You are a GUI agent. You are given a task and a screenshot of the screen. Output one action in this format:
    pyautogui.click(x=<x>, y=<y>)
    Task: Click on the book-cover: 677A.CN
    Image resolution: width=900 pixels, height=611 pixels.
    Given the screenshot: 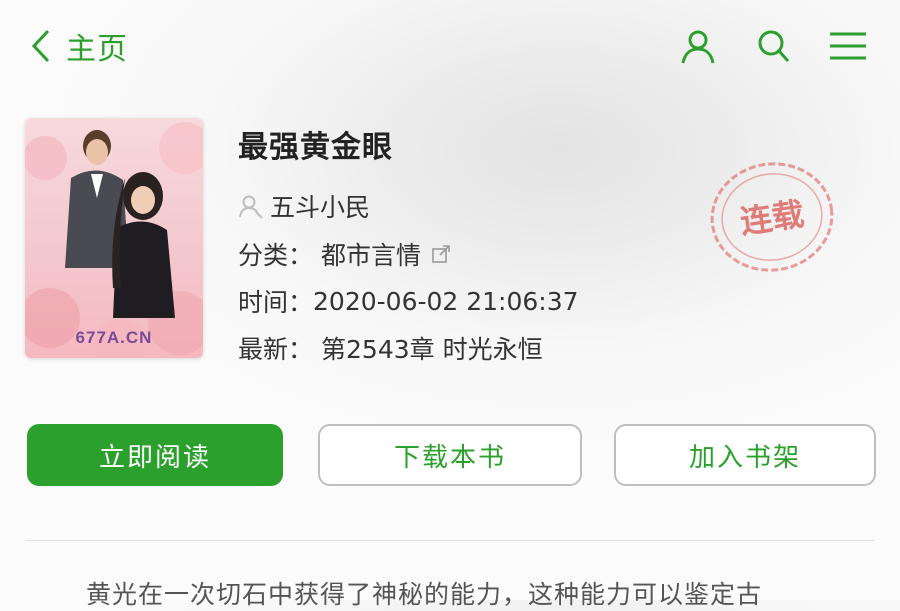 What is the action you would take?
    pyautogui.click(x=114, y=238)
    